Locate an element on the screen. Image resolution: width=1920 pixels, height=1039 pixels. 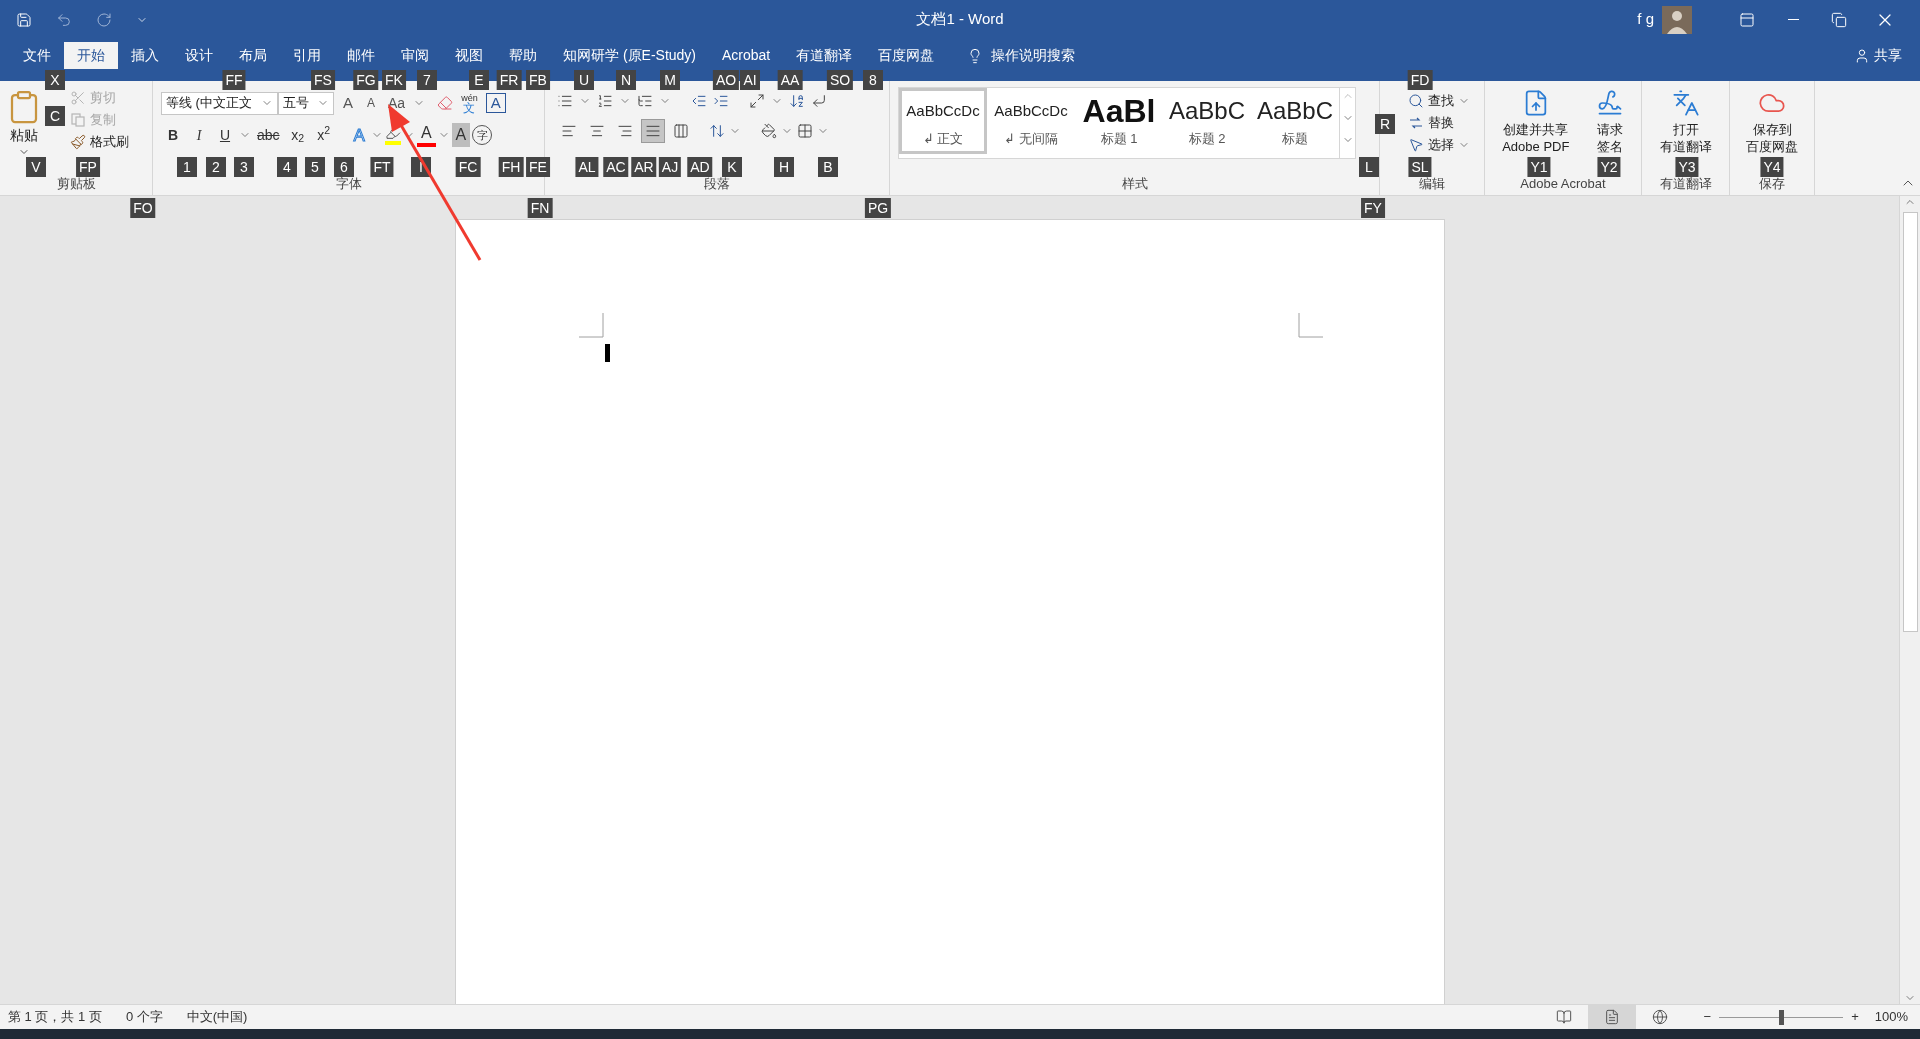
shading-button: A is located at coordinates (461, 135).